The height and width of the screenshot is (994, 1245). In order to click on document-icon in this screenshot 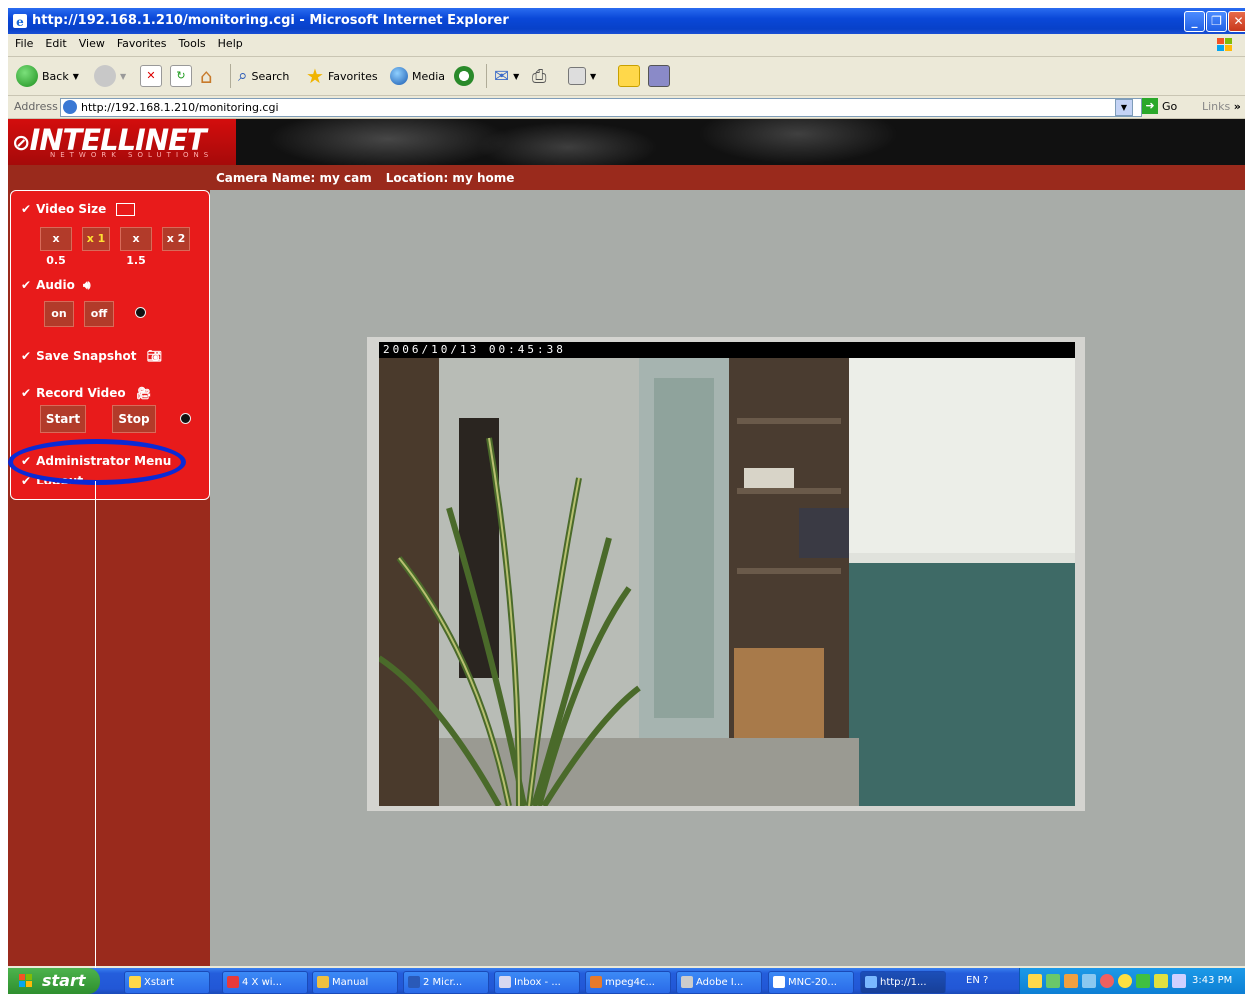, I will do `click(779, 982)`.